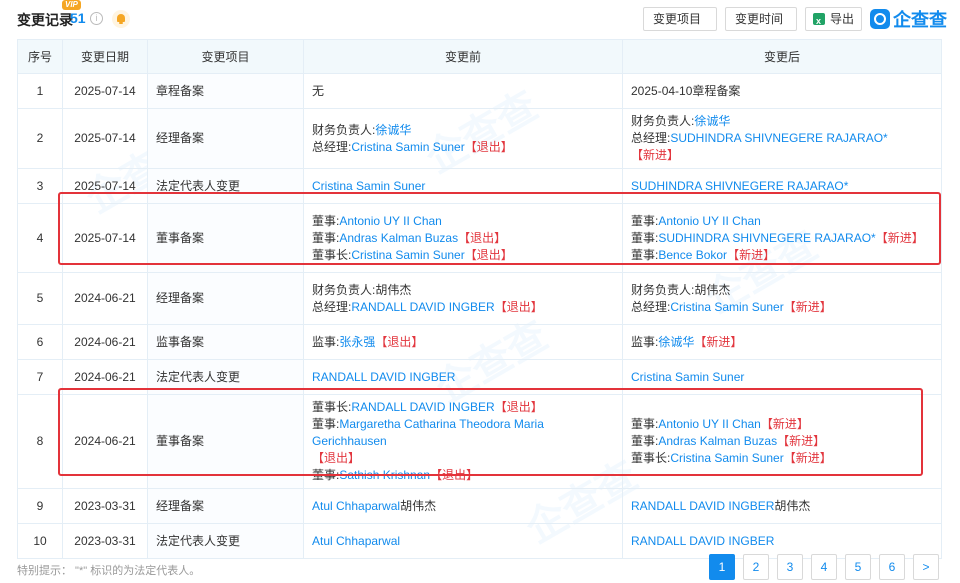 This screenshot has height=583, width=960. Describe the element at coordinates (78, 18) in the screenshot. I see `record-count: 51` at that location.